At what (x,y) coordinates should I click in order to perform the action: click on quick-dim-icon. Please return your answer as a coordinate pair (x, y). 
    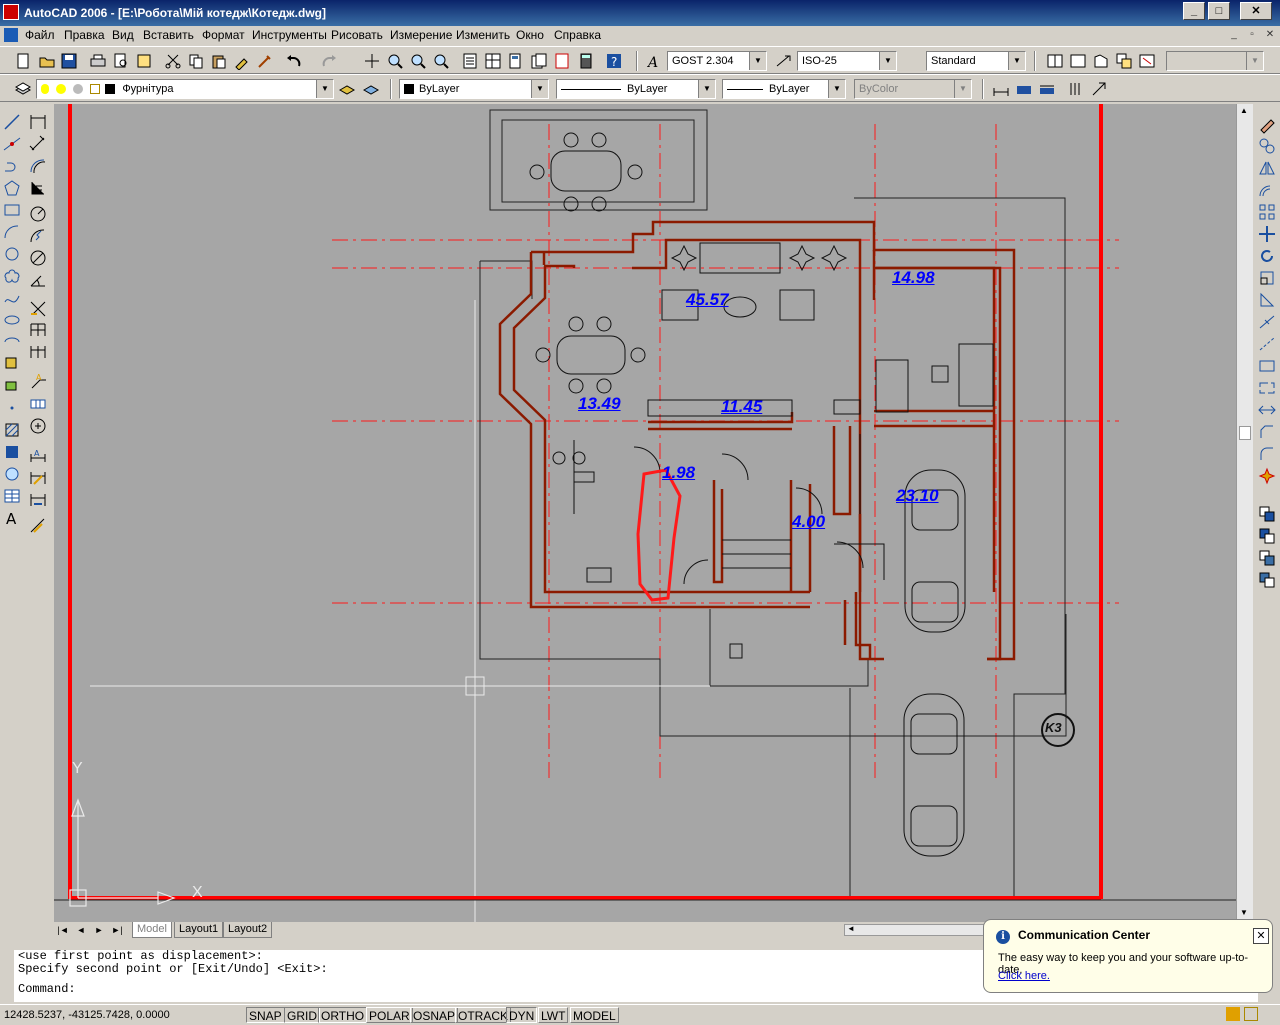
    Looking at the image, I should click on (1076, 89).